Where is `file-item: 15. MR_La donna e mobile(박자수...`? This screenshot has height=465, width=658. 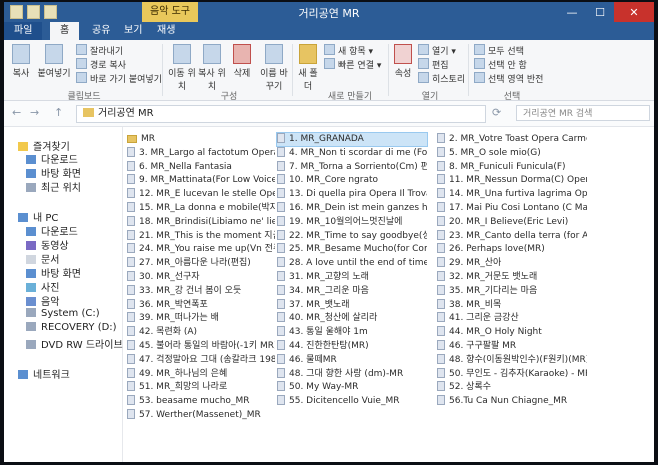
file-item: 15. MR_La donna e mobile(박자수... is located at coordinates (201, 208).